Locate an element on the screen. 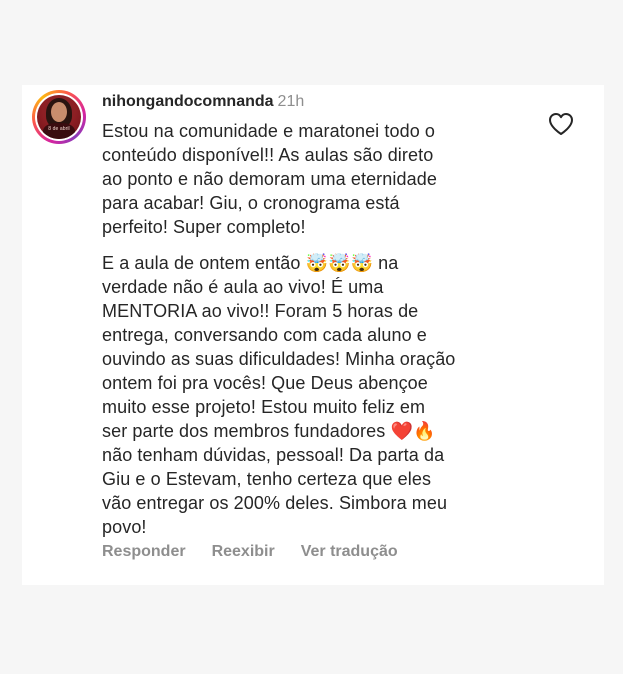  username: nihongandocomnanda is located at coordinates (188, 101).